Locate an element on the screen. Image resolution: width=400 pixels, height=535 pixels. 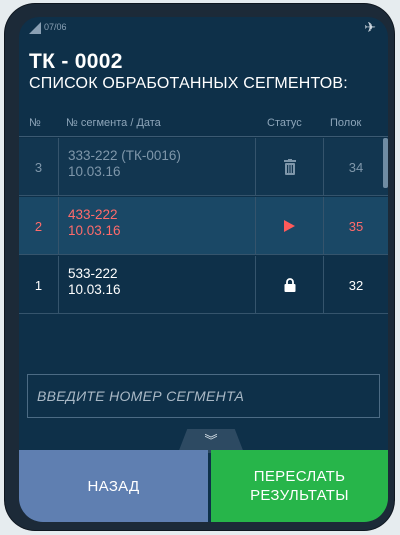
column-header-number: № is located at coordinates (35, 123).